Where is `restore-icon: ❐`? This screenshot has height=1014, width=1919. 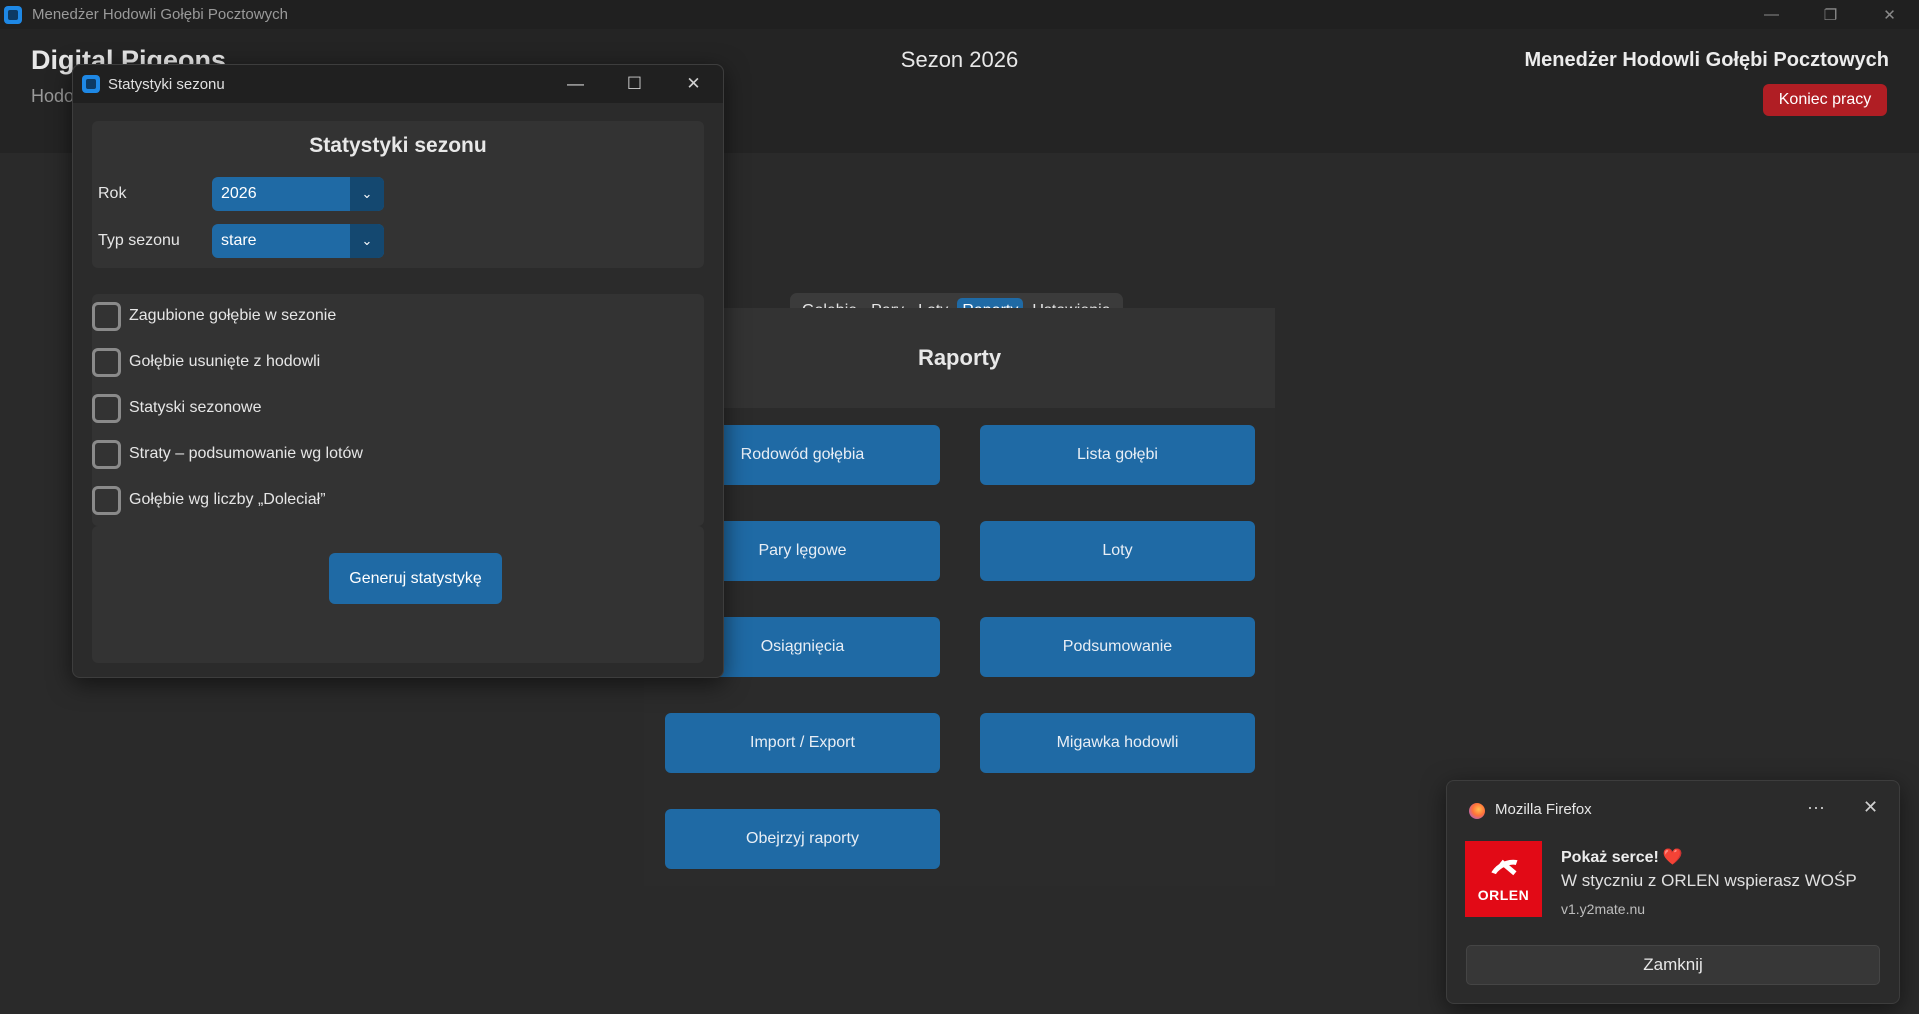 restore-icon: ❐ is located at coordinates (1830, 14).